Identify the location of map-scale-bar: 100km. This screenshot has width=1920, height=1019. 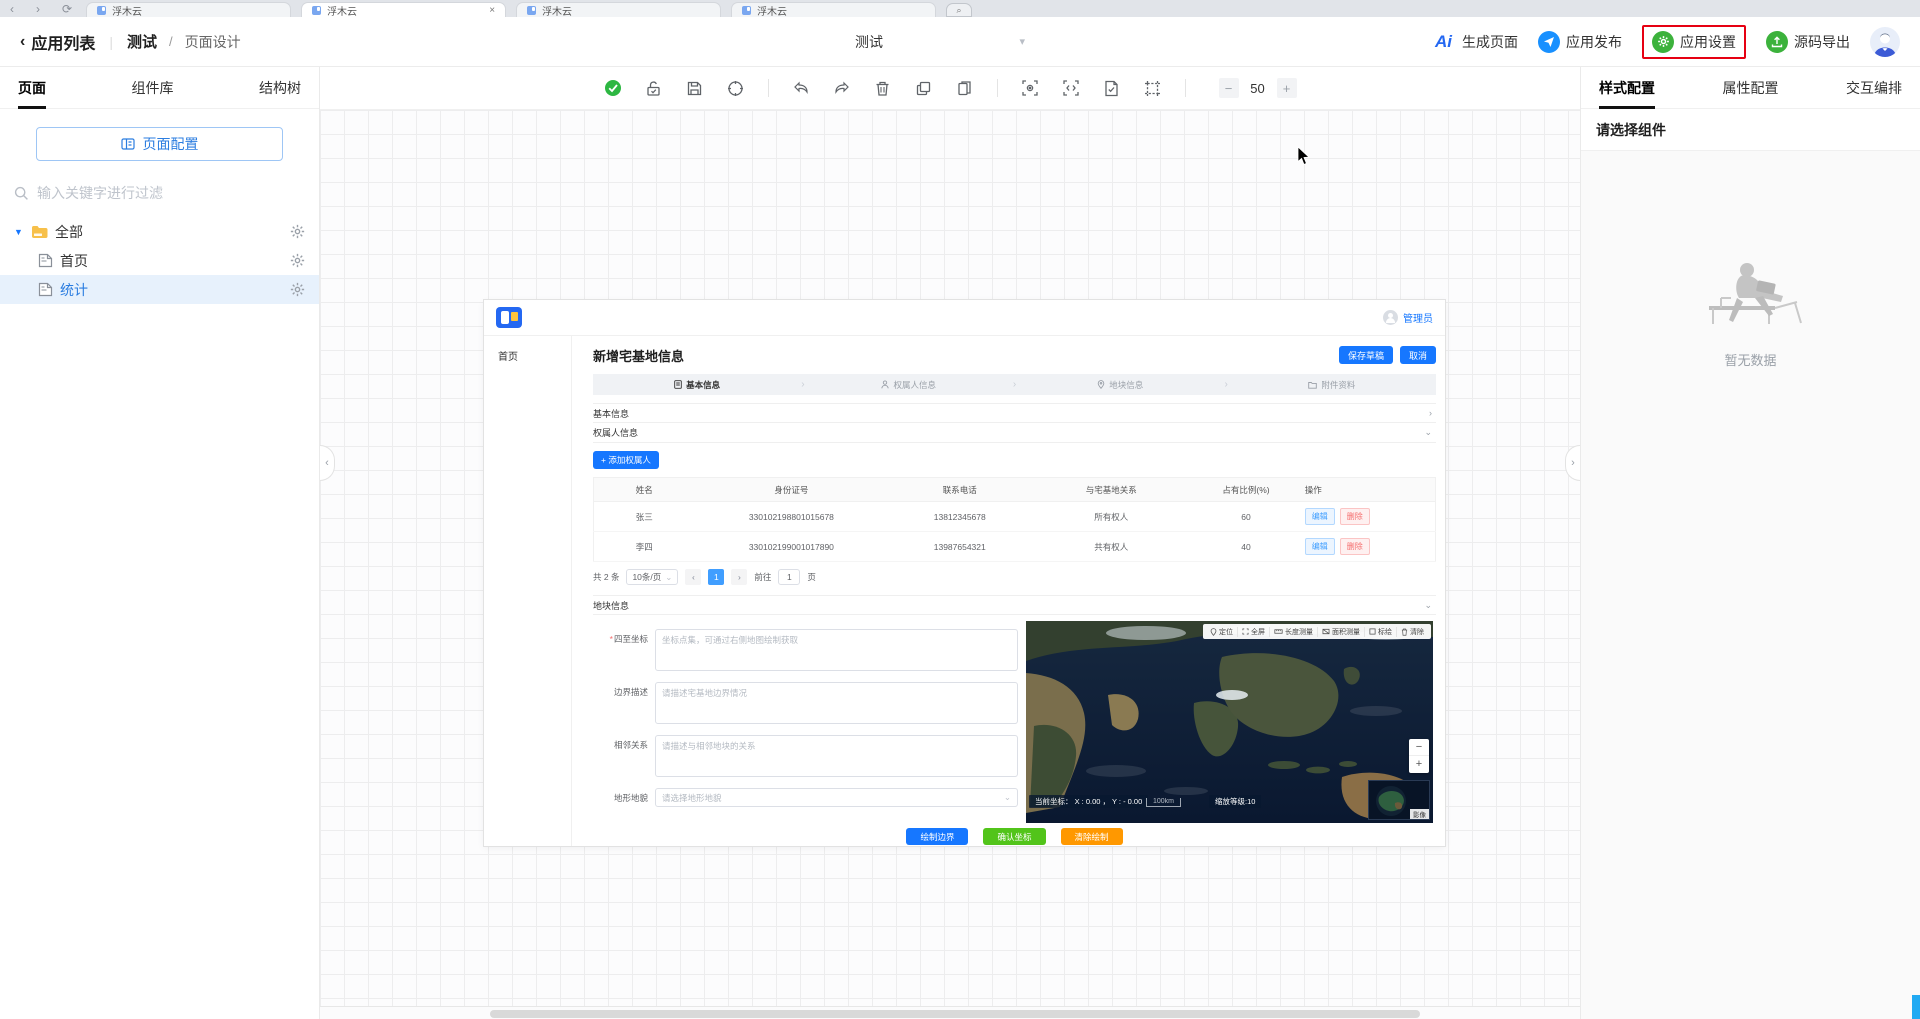
(1164, 802).